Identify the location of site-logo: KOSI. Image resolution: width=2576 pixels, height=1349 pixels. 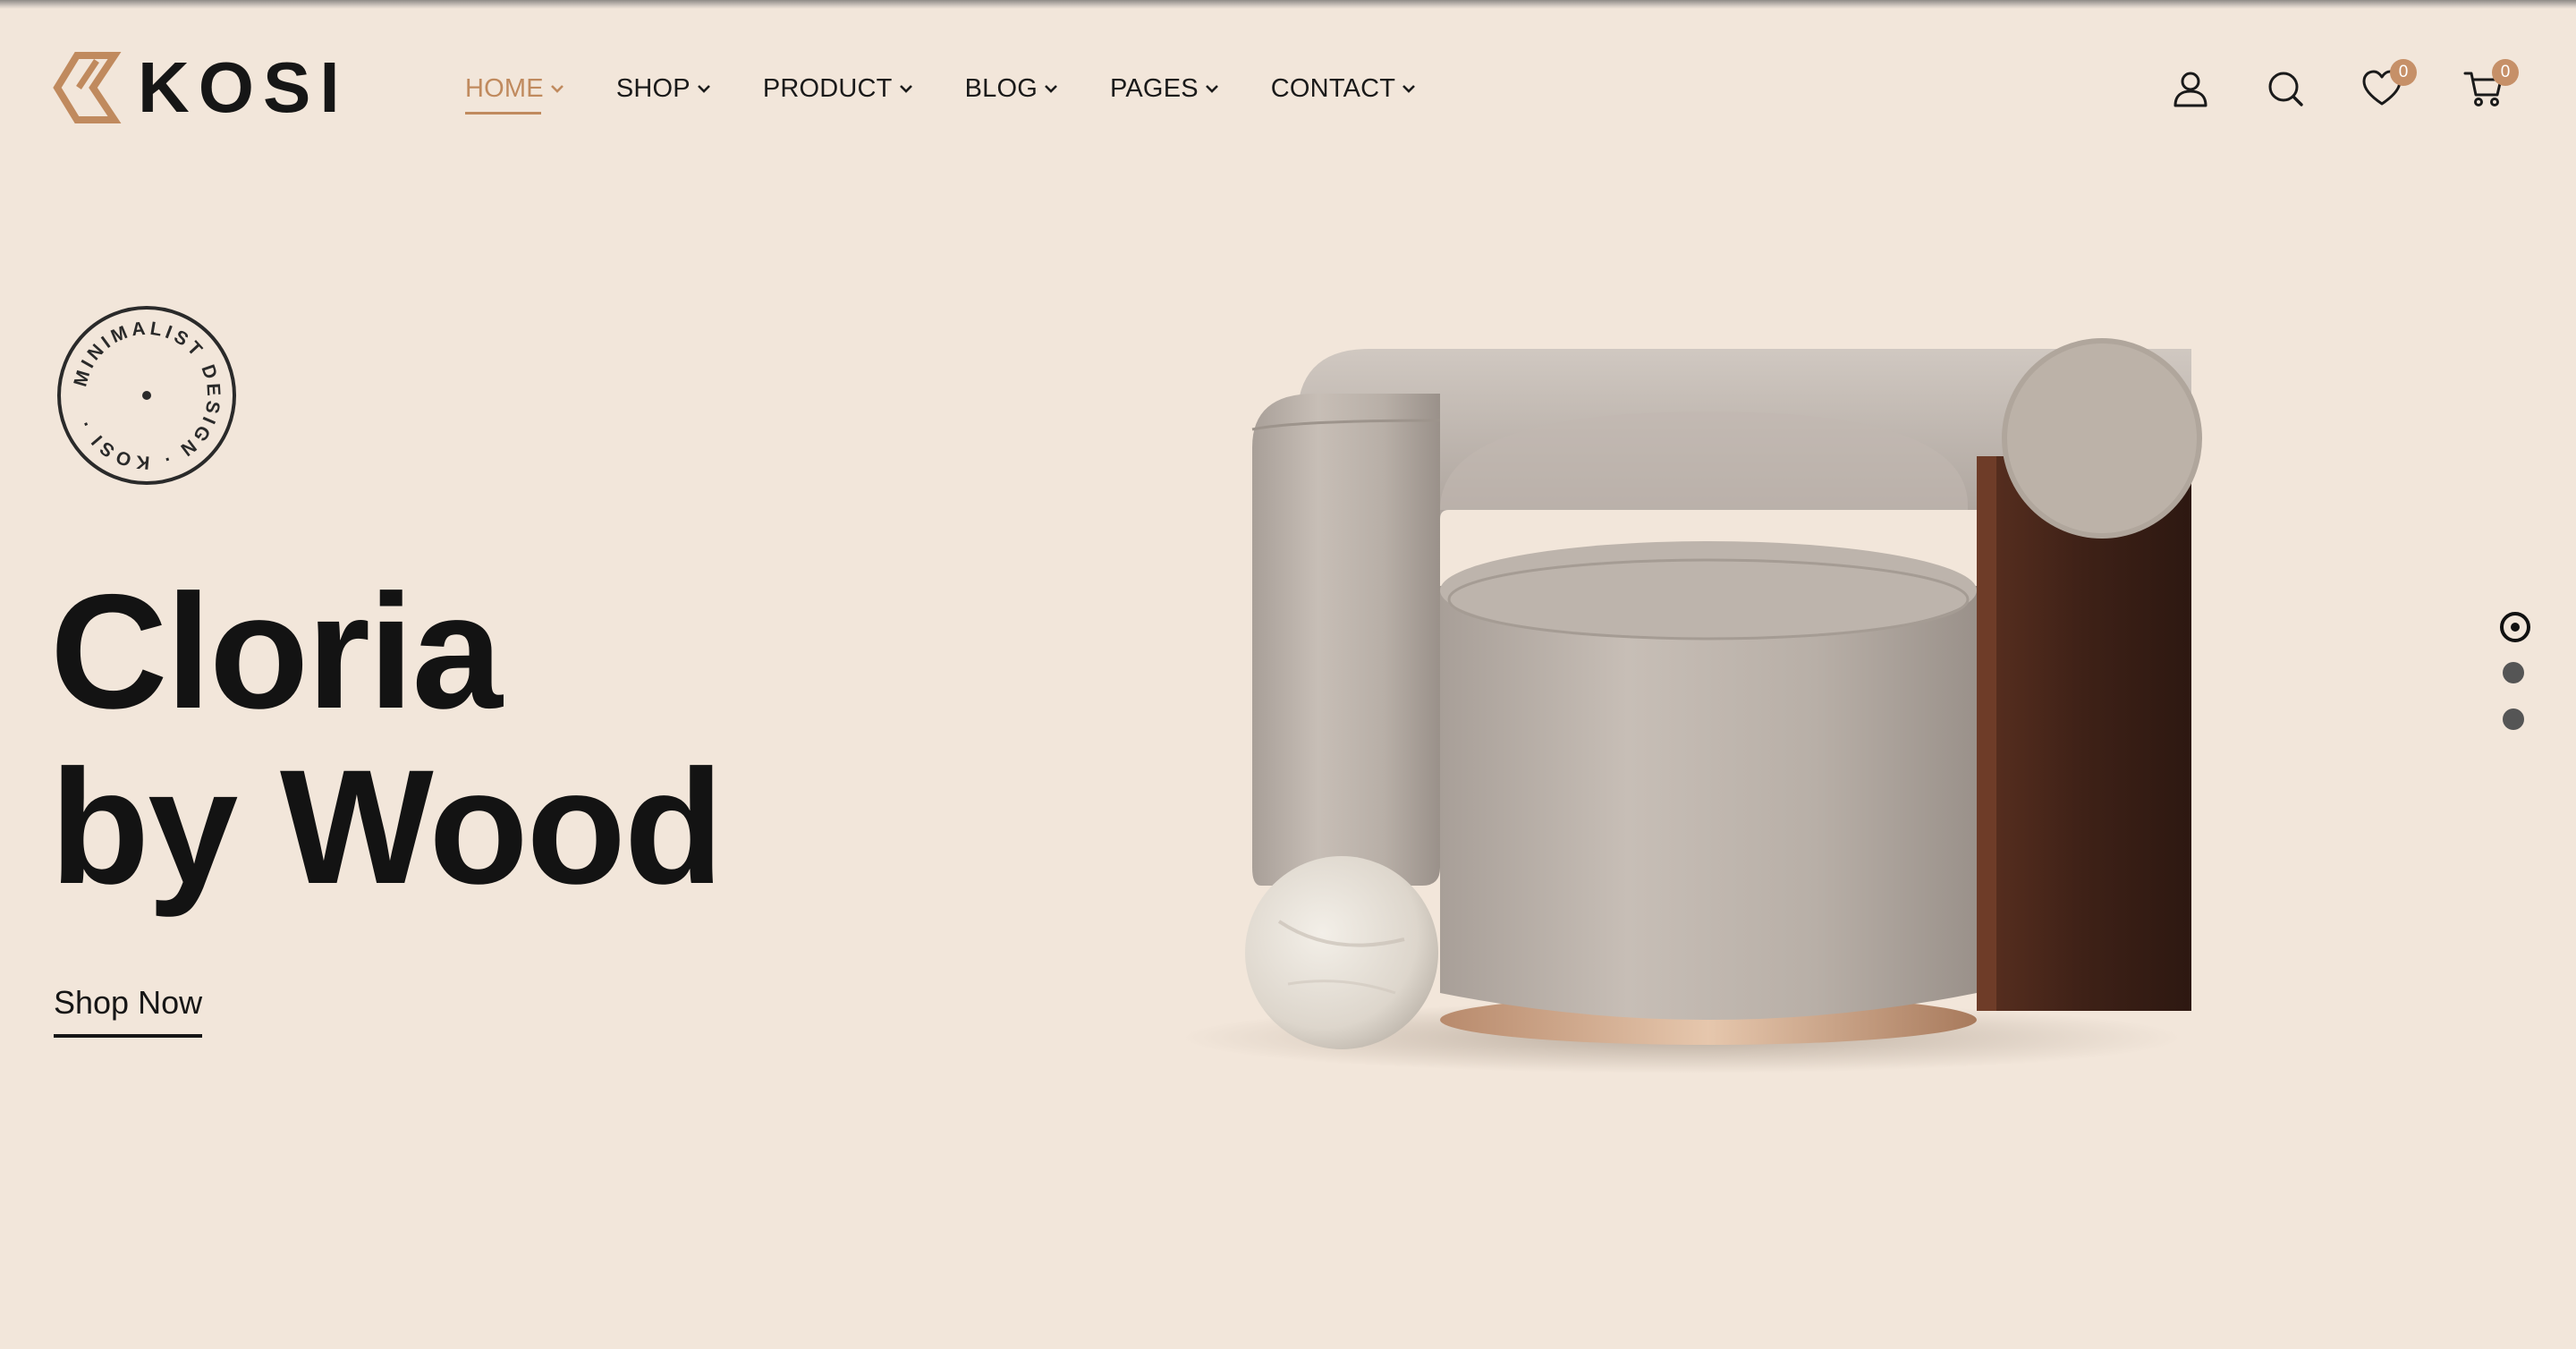
(200, 87).